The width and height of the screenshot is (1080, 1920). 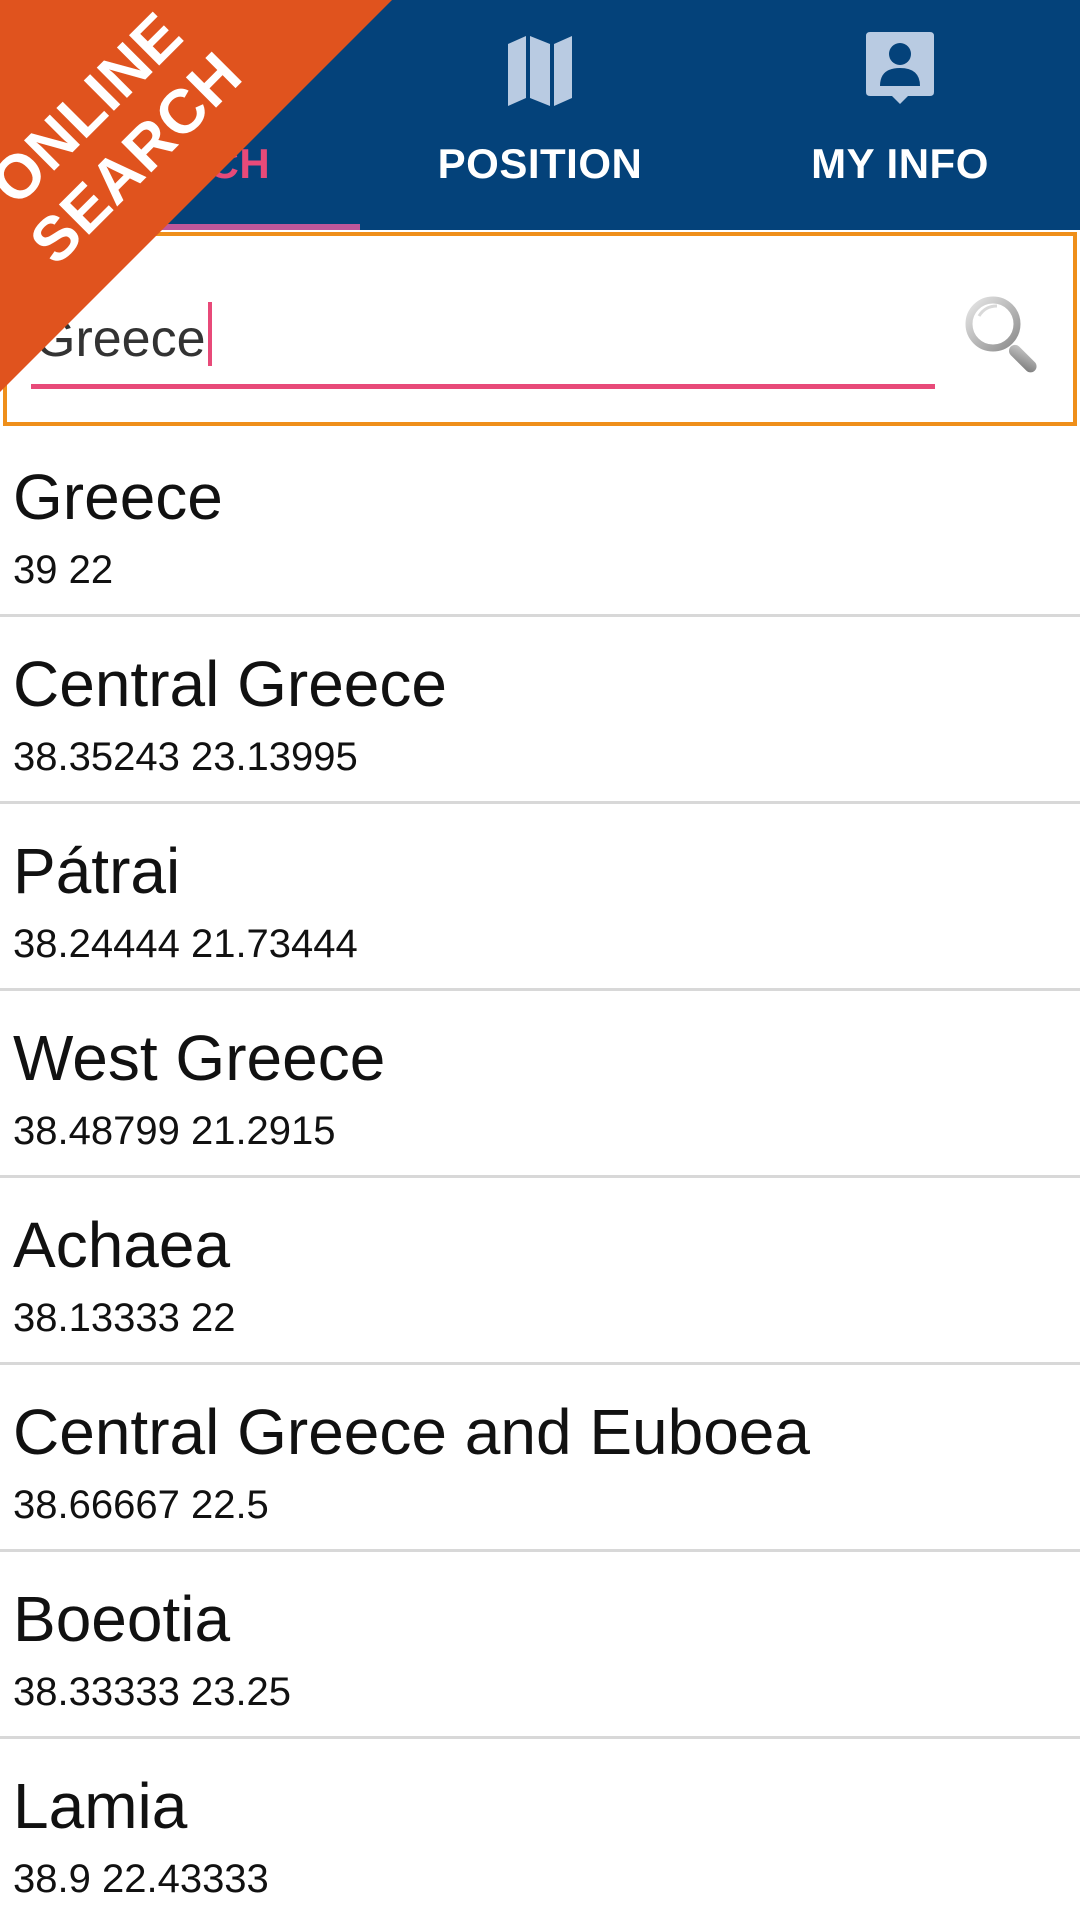 What do you see at coordinates (122, 1245) in the screenshot?
I see `result-name: Achaea` at bounding box center [122, 1245].